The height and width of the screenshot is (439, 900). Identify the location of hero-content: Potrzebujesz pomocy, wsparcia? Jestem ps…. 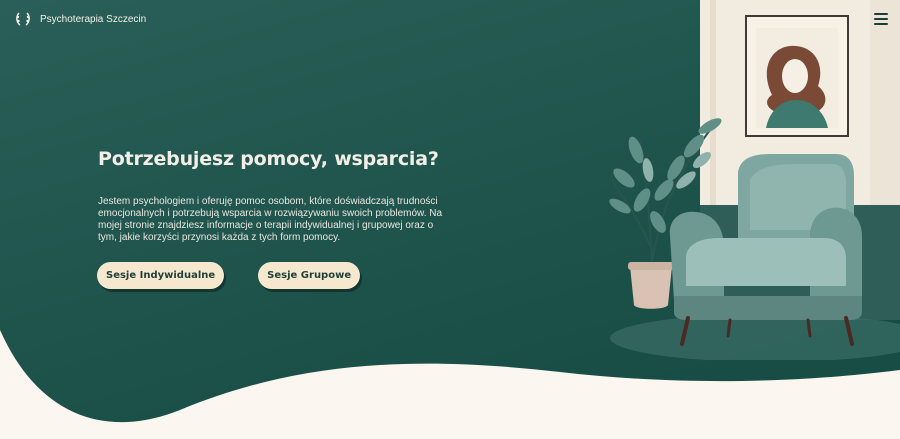
(273, 196).